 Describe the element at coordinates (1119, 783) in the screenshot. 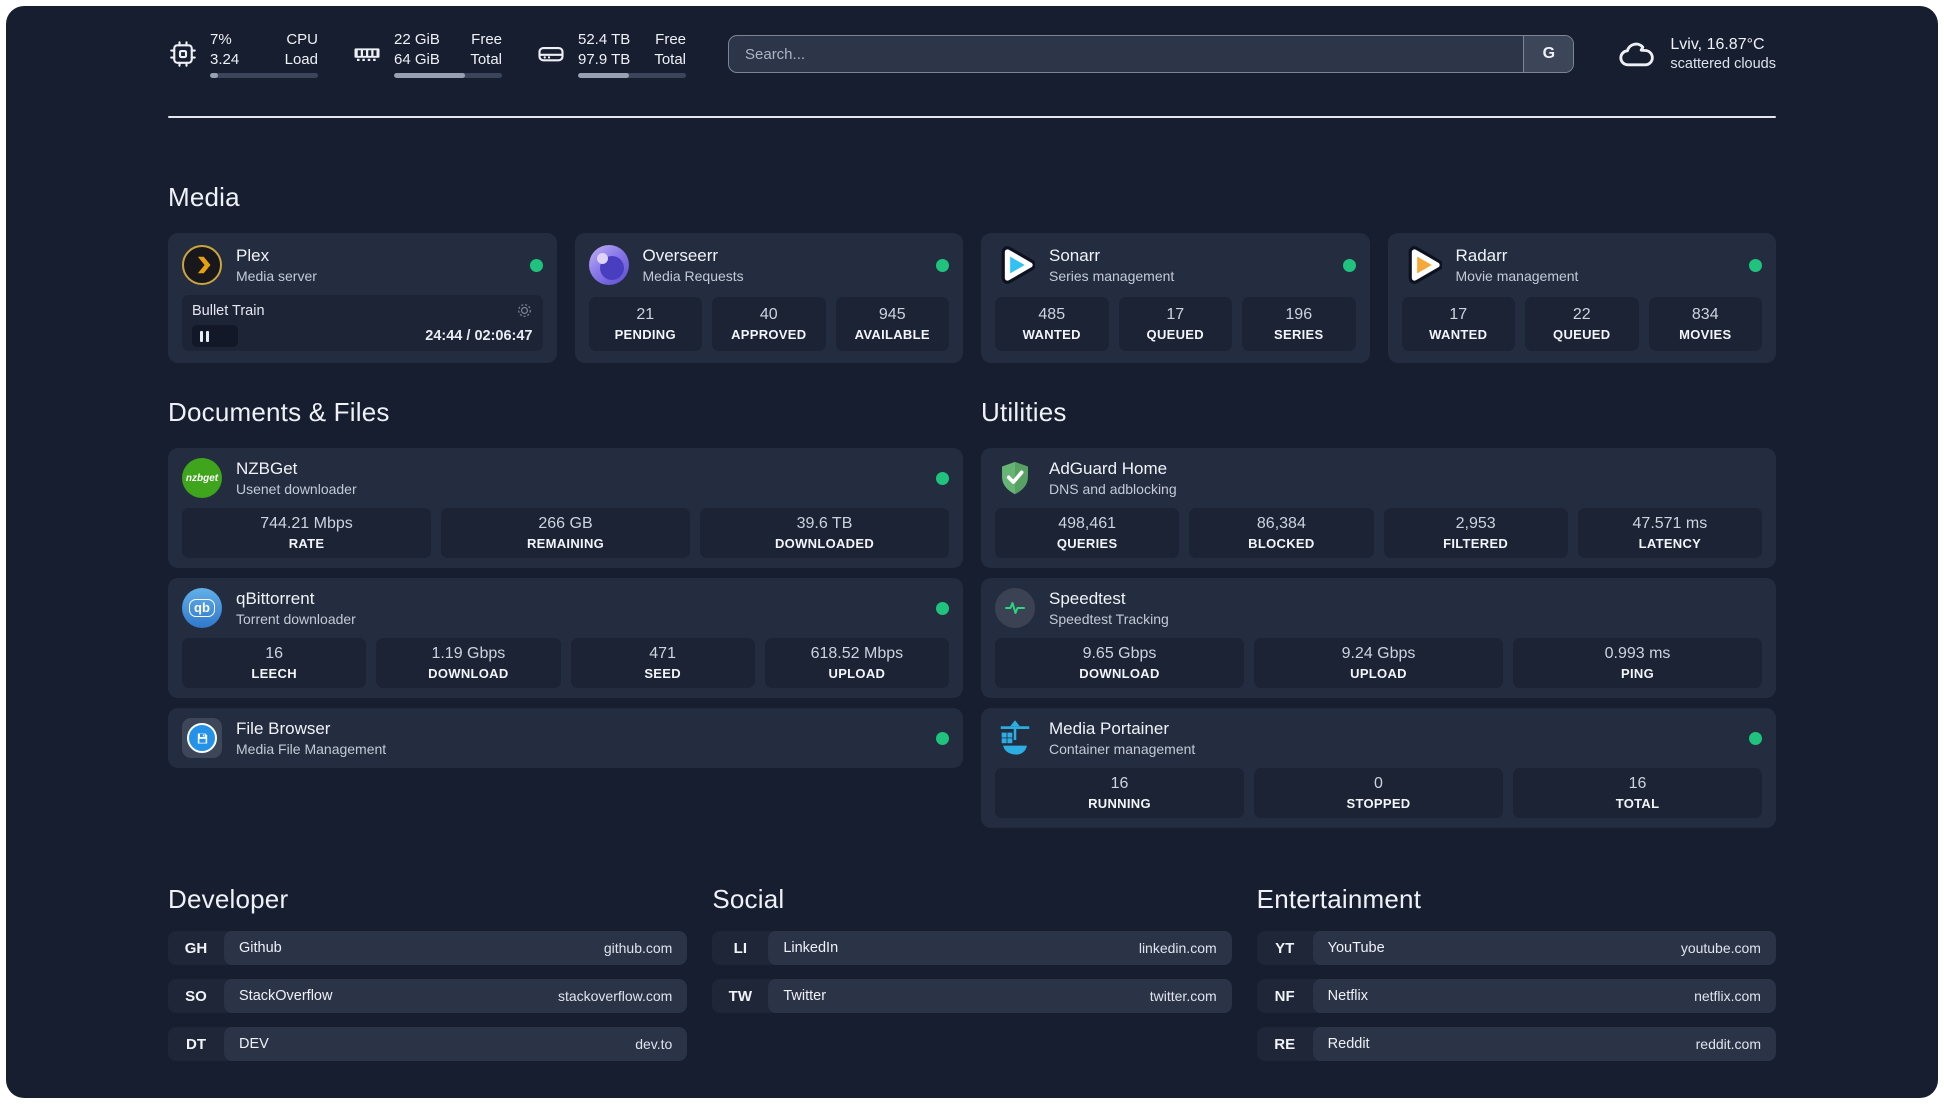

I see `stat-value: 16` at that location.